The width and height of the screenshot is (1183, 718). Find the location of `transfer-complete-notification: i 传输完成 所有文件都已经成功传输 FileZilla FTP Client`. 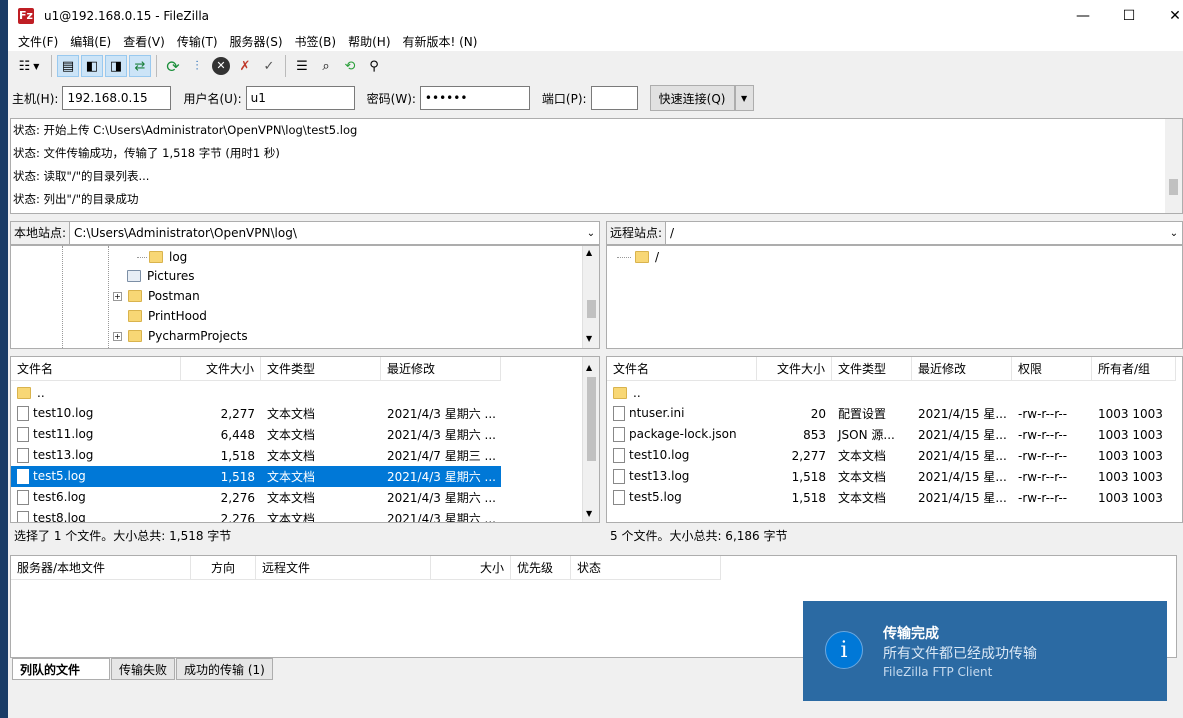

transfer-complete-notification: i 传输完成 所有文件都已经成功传输 FileZilla FTP Client is located at coordinates (985, 651).